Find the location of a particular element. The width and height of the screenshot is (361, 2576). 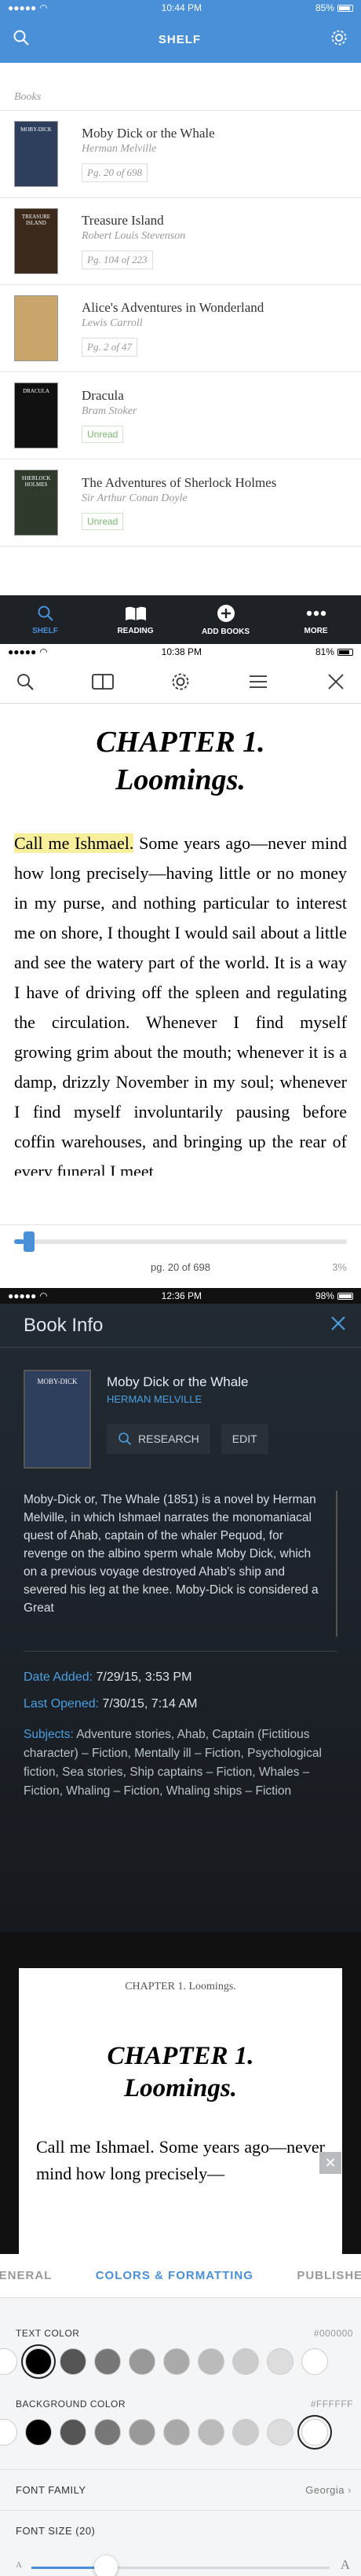

cover-text: DRACULA is located at coordinates (36, 391).